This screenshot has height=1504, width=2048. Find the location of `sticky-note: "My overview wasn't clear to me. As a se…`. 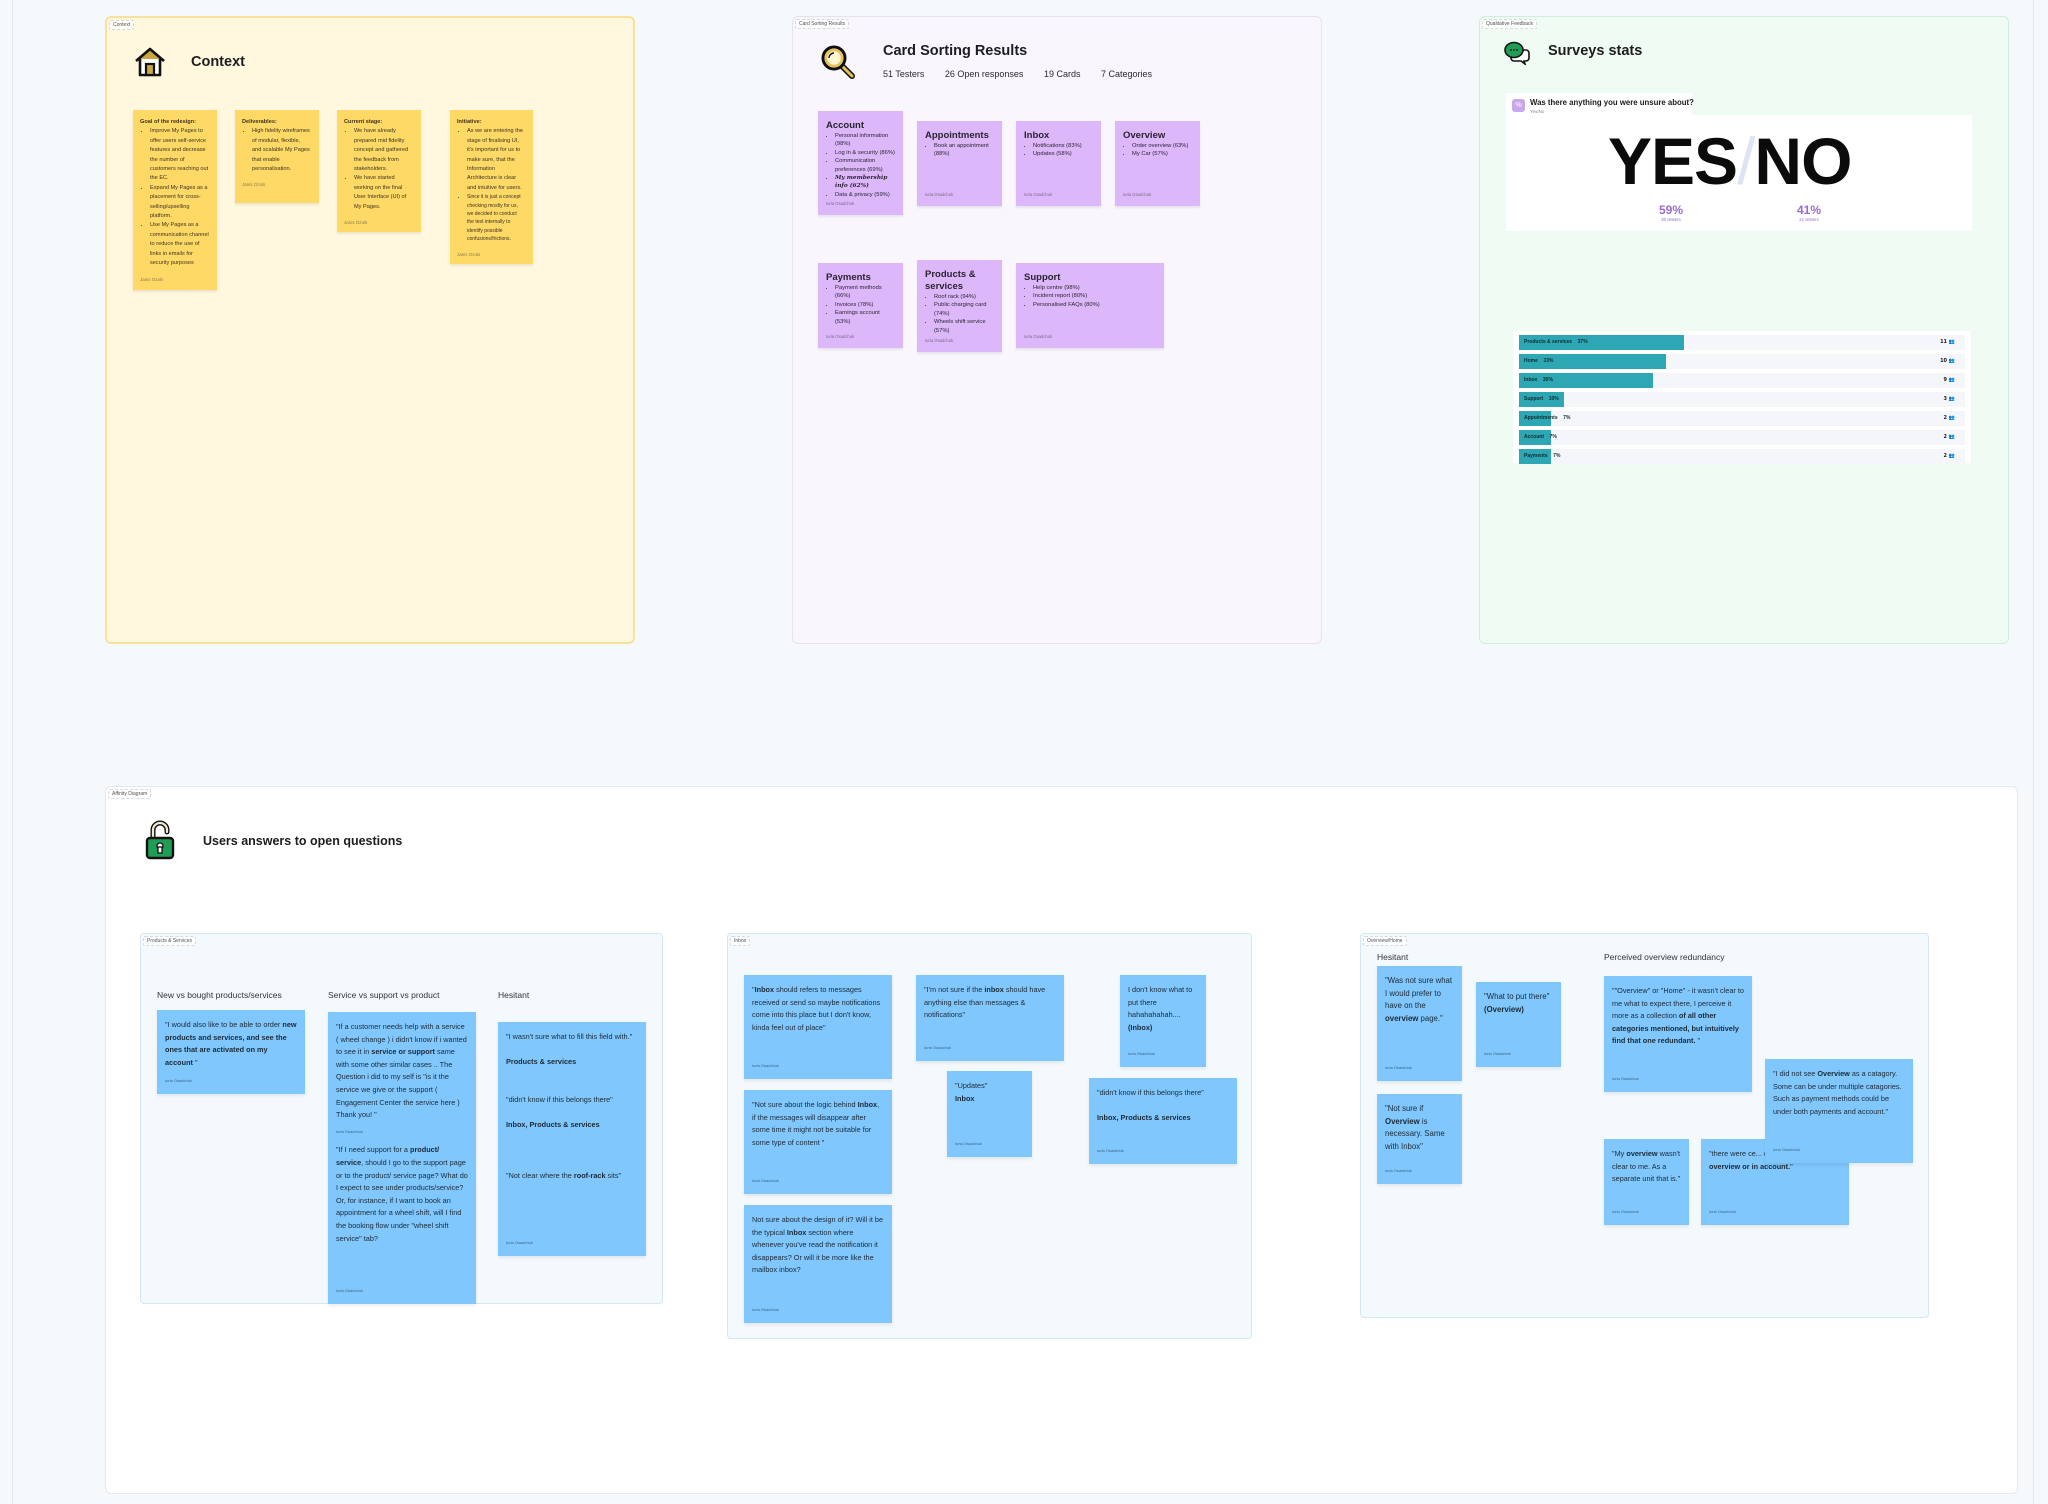

sticky-note: "My overview wasn't clear to me. As a se… is located at coordinates (1646, 1182).